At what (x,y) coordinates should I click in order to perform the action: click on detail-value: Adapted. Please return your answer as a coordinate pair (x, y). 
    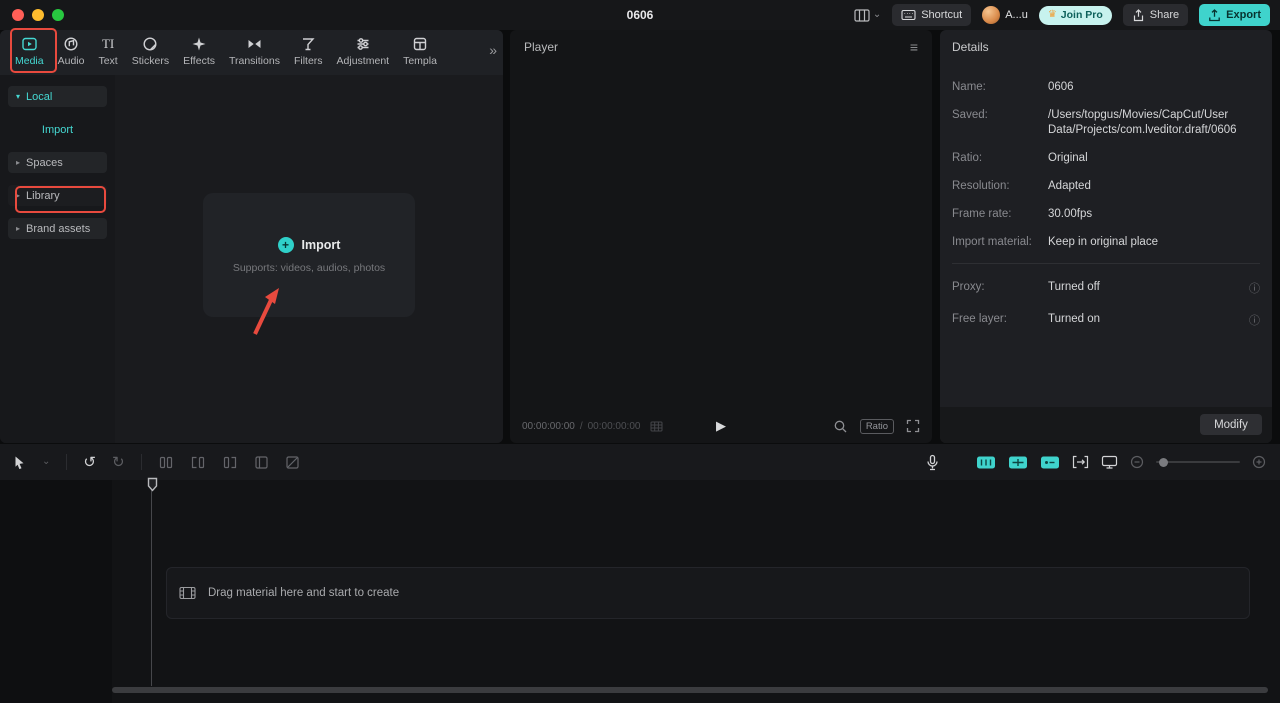
    Looking at the image, I should click on (1069, 186).